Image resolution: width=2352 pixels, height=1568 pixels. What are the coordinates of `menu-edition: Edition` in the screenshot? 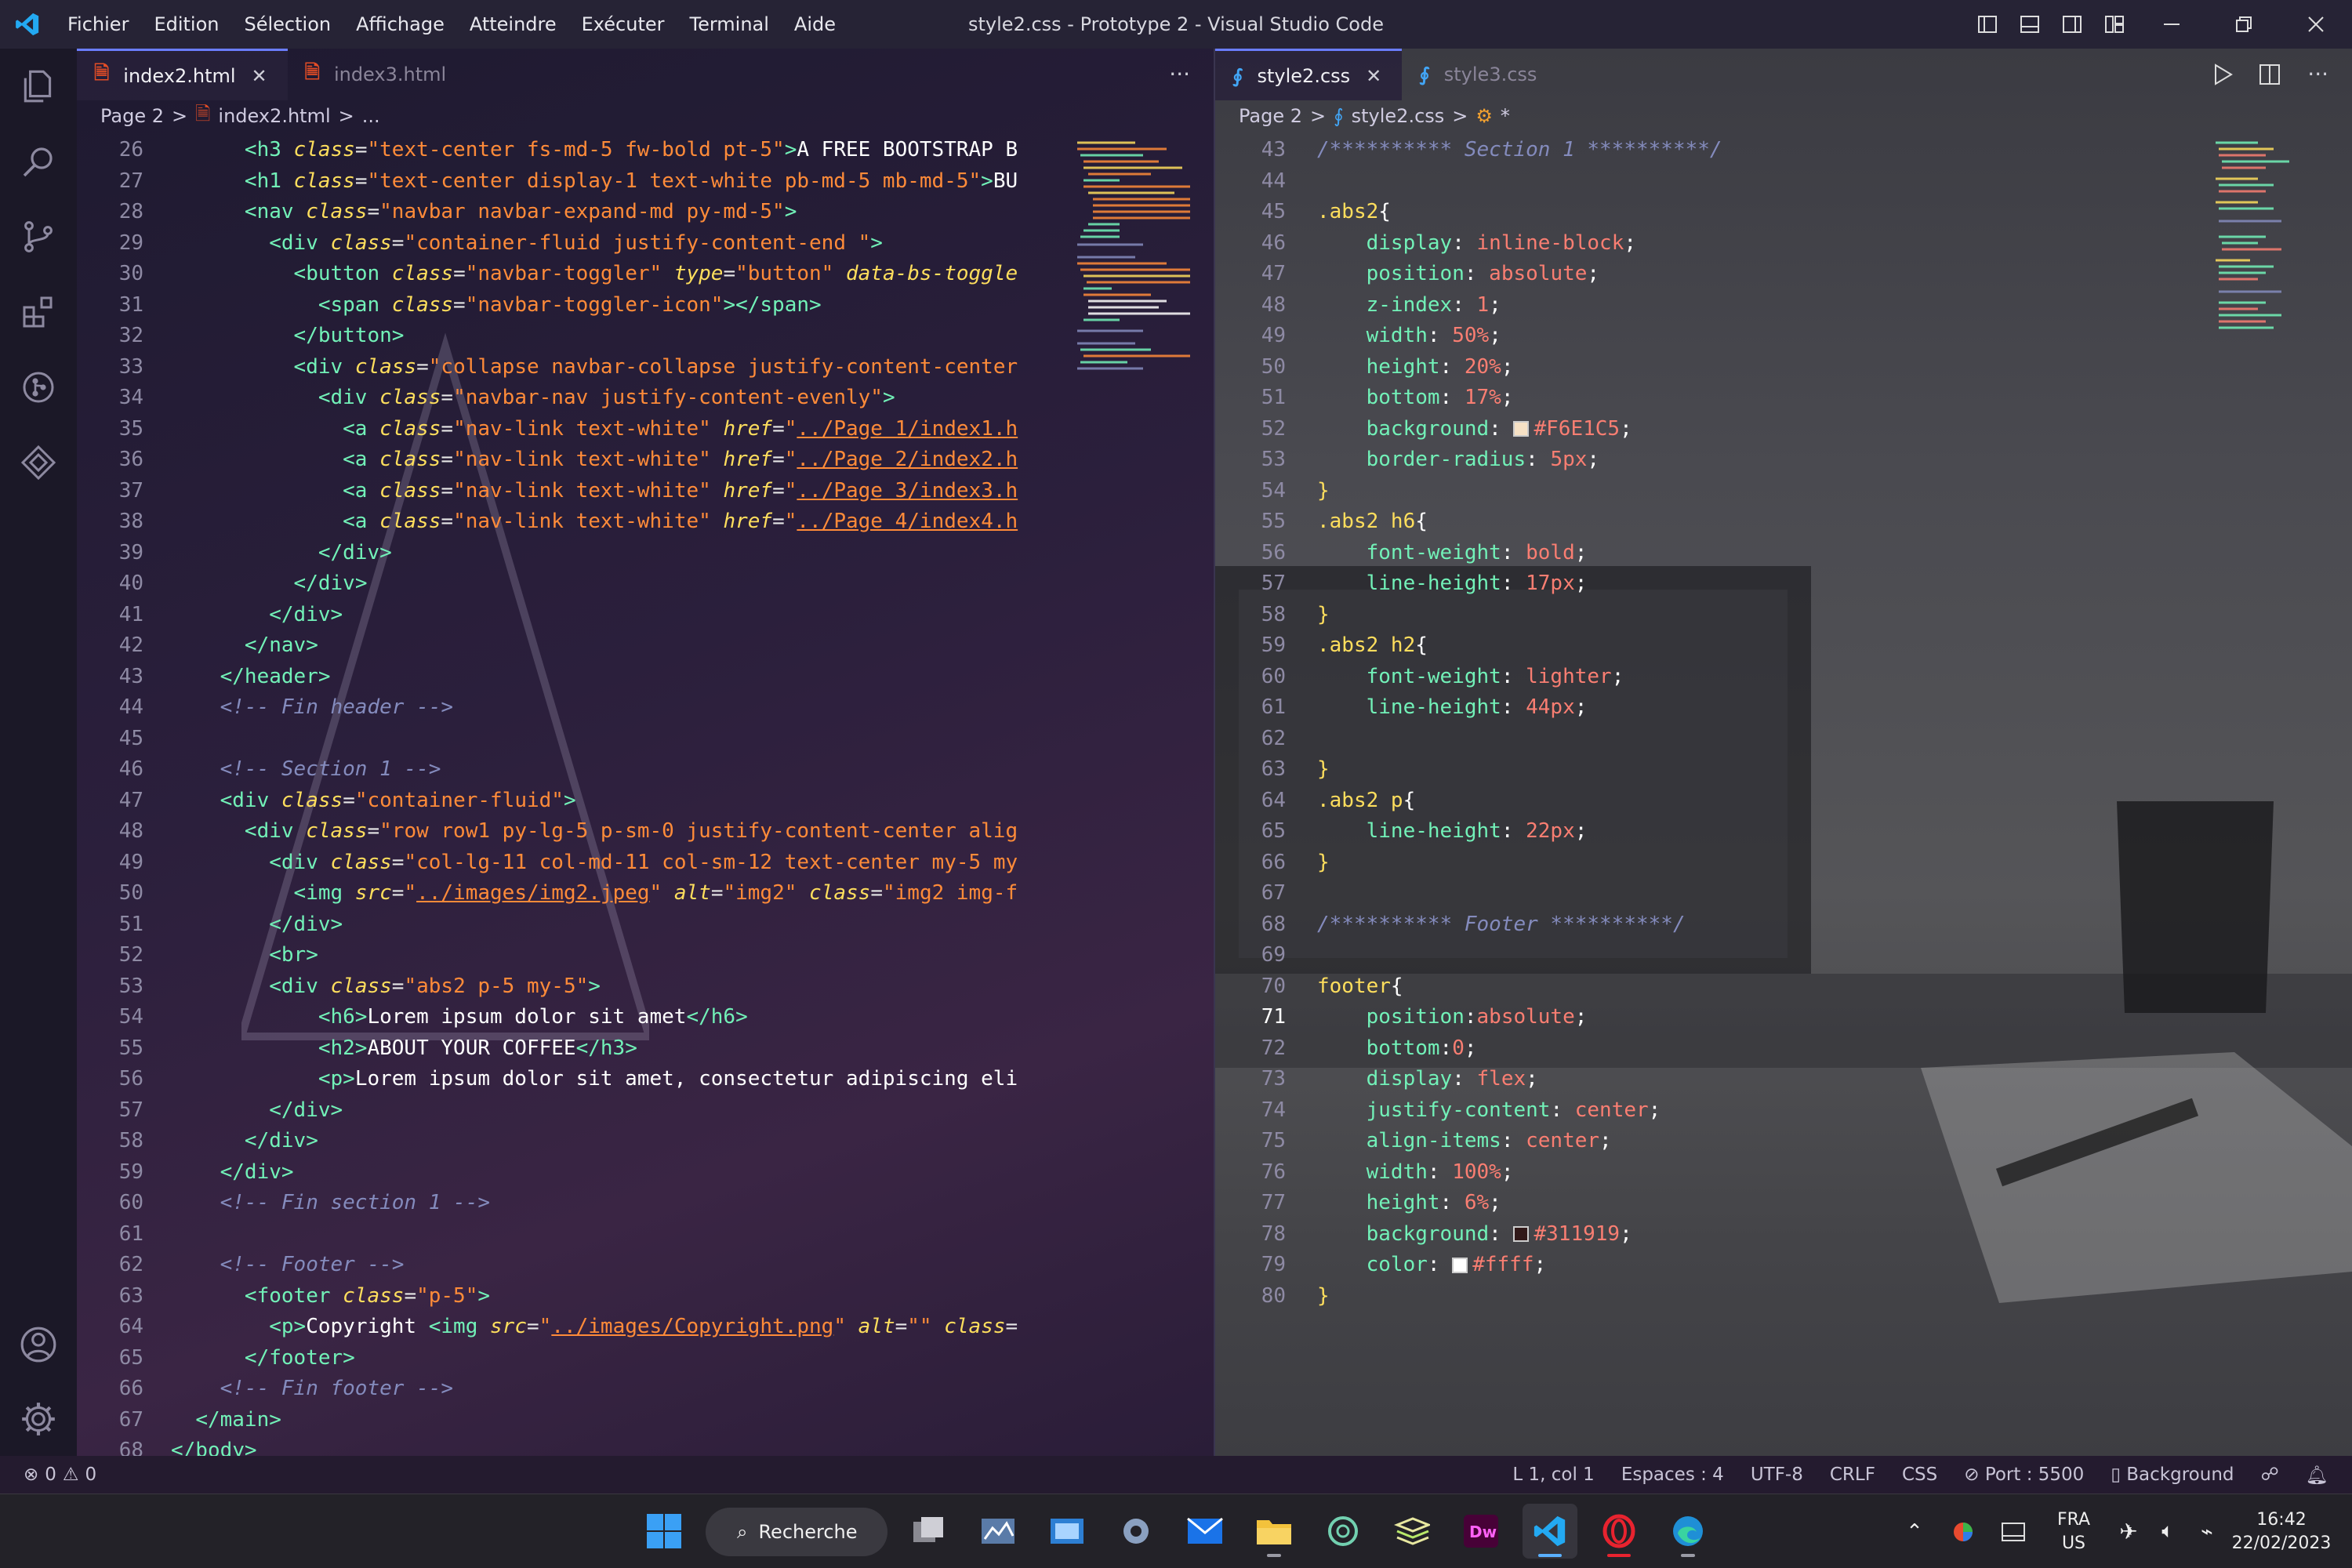 It's located at (186, 24).